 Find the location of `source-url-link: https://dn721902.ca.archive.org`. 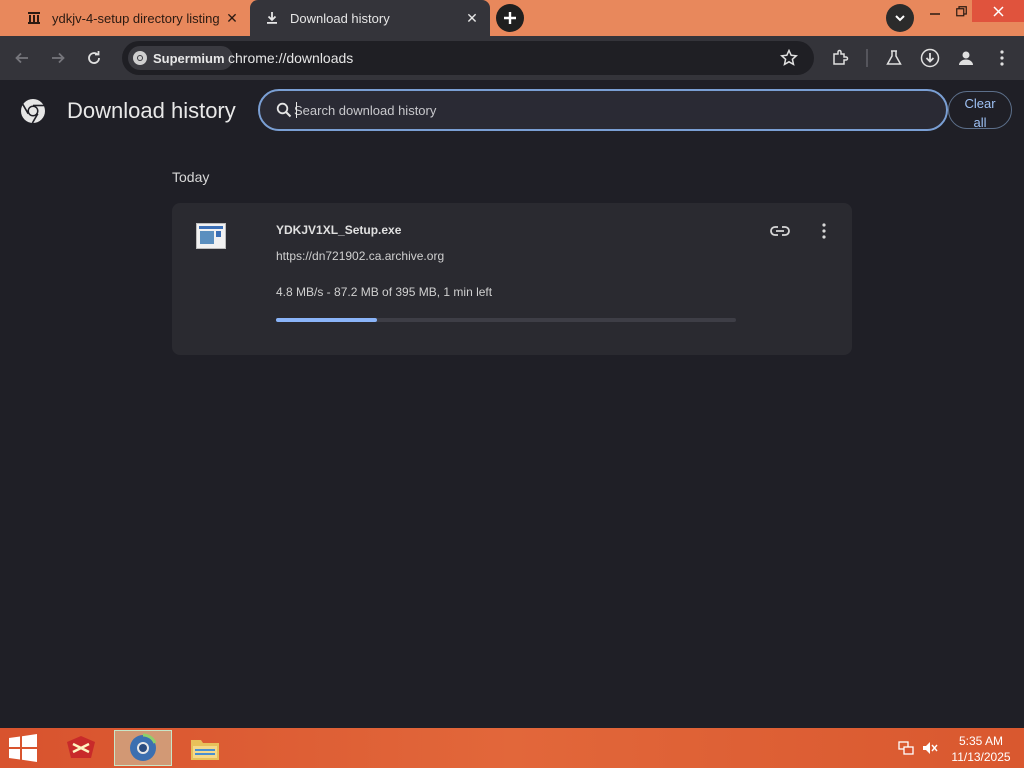

source-url-link: https://dn721902.ca.archive.org is located at coordinates (360, 256).